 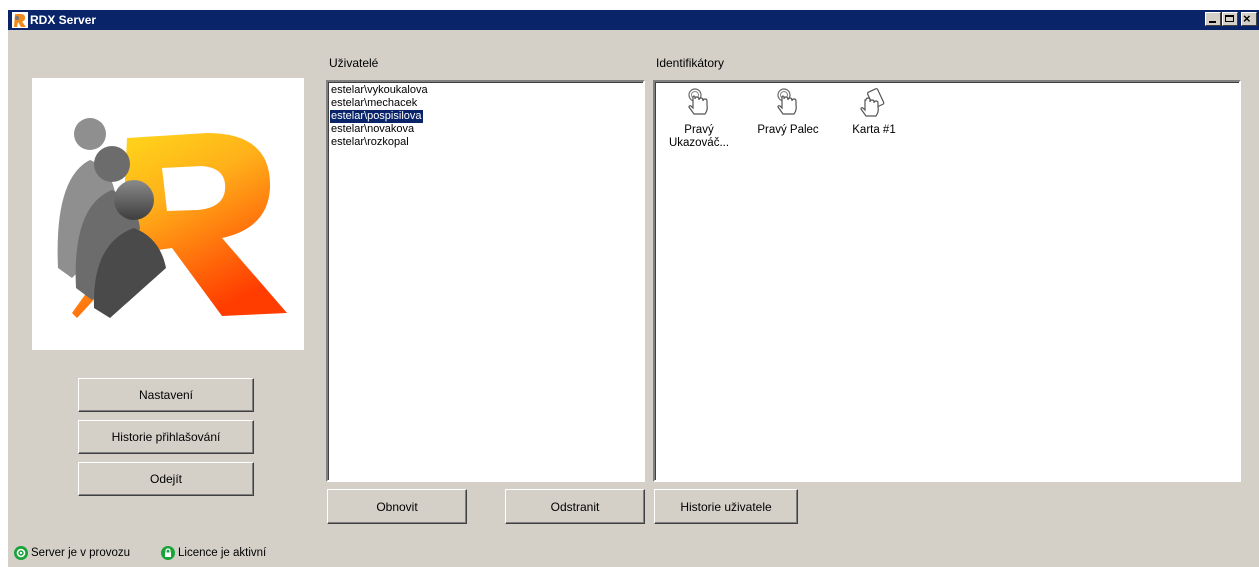 I want to click on remove-button: Odstranit, so click(x=575, y=506).